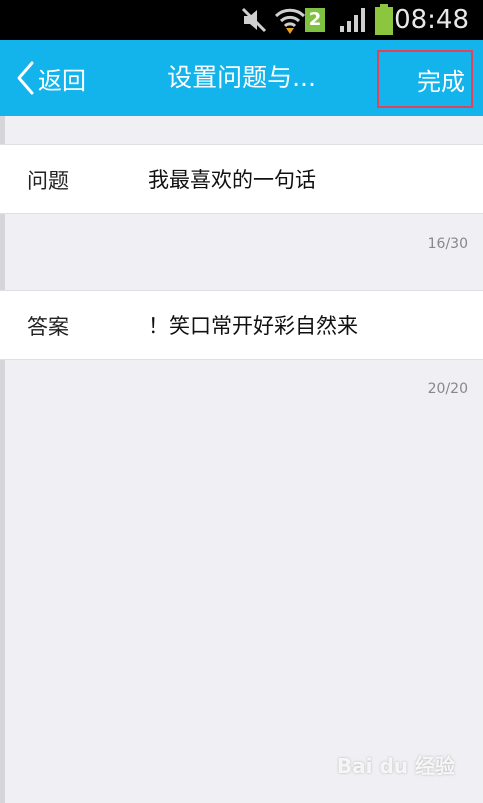 This screenshot has height=803, width=483. I want to click on question-row: 问题, so click(241, 179).